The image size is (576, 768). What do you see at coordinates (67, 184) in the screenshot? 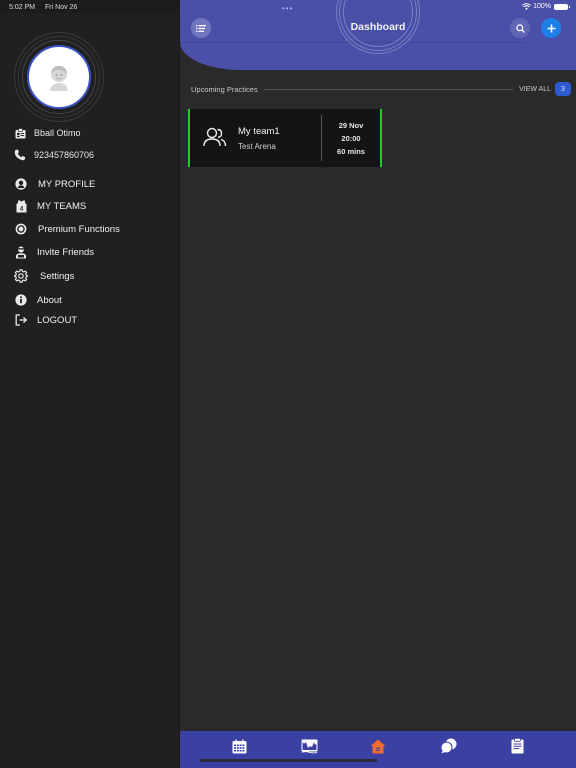
I see `menu-label: MY PROFILE` at bounding box center [67, 184].